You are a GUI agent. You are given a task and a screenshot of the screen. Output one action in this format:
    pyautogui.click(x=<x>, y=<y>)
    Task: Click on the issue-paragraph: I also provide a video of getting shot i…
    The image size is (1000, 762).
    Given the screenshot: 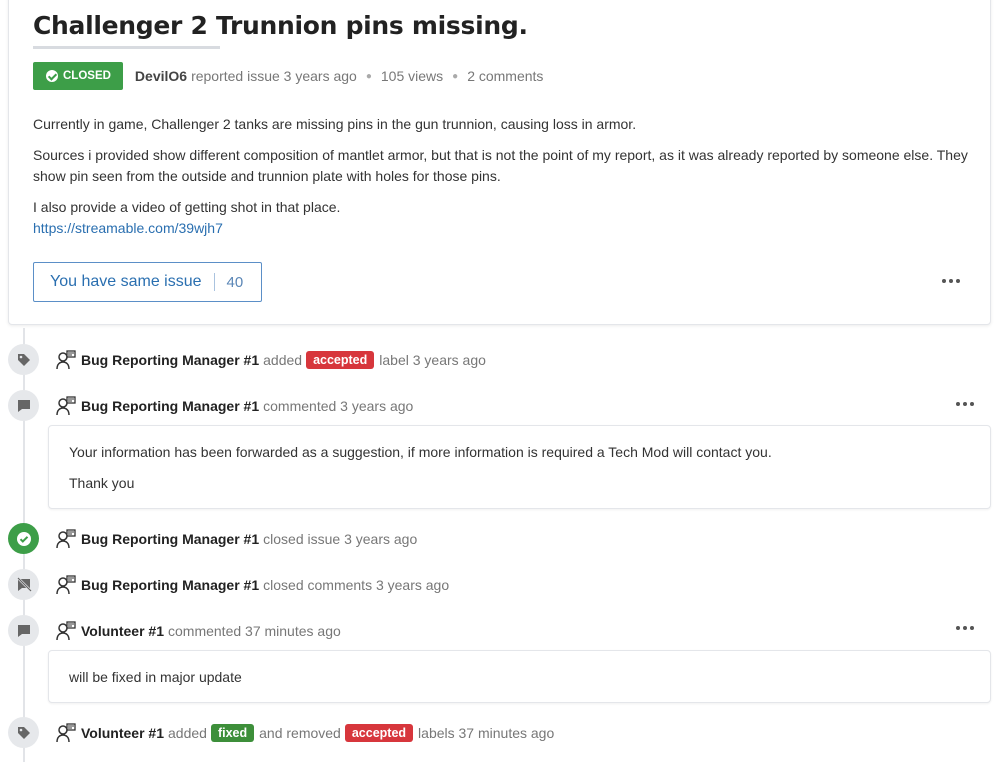 What is the action you would take?
    pyautogui.click(x=187, y=207)
    